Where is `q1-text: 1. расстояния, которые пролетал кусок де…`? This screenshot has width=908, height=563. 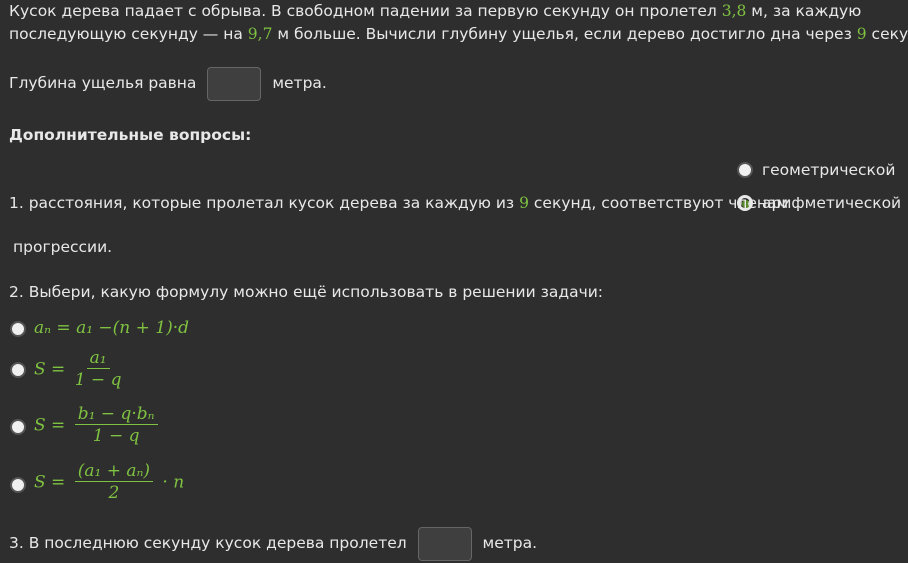 q1-text: 1. расстояния, которые пролетал кусок де… is located at coordinates (398, 203).